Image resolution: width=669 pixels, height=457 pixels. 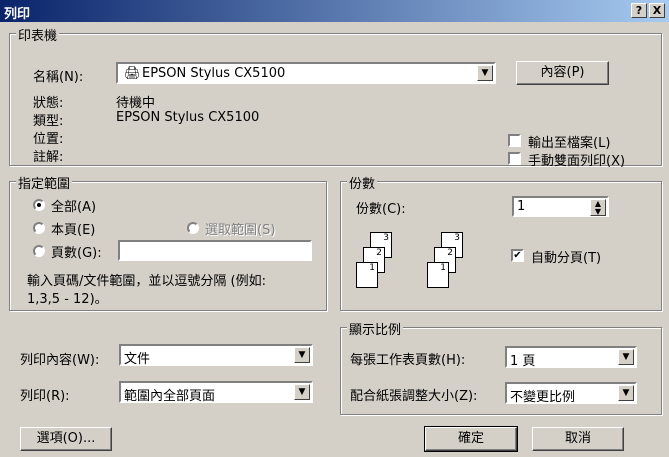 I want to click on printer-group-label: 印表機, so click(x=38, y=34).